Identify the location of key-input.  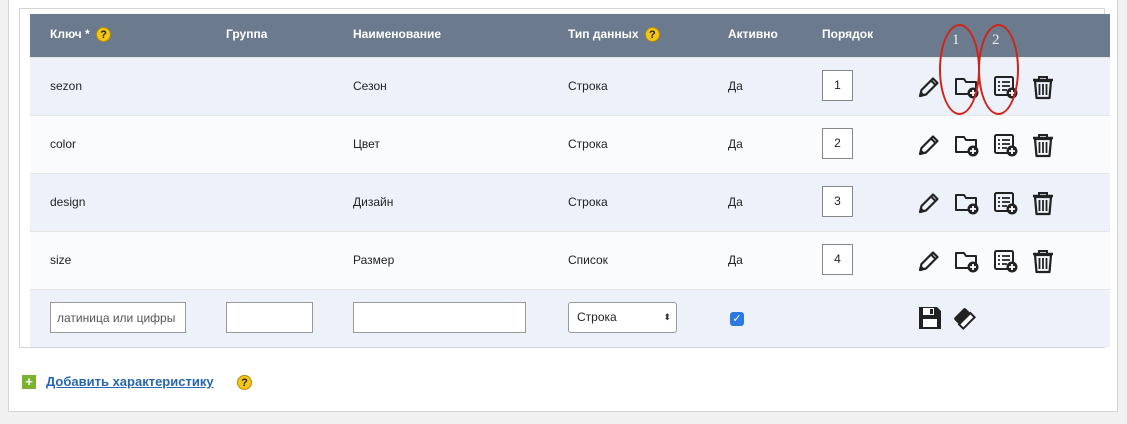
(118, 317).